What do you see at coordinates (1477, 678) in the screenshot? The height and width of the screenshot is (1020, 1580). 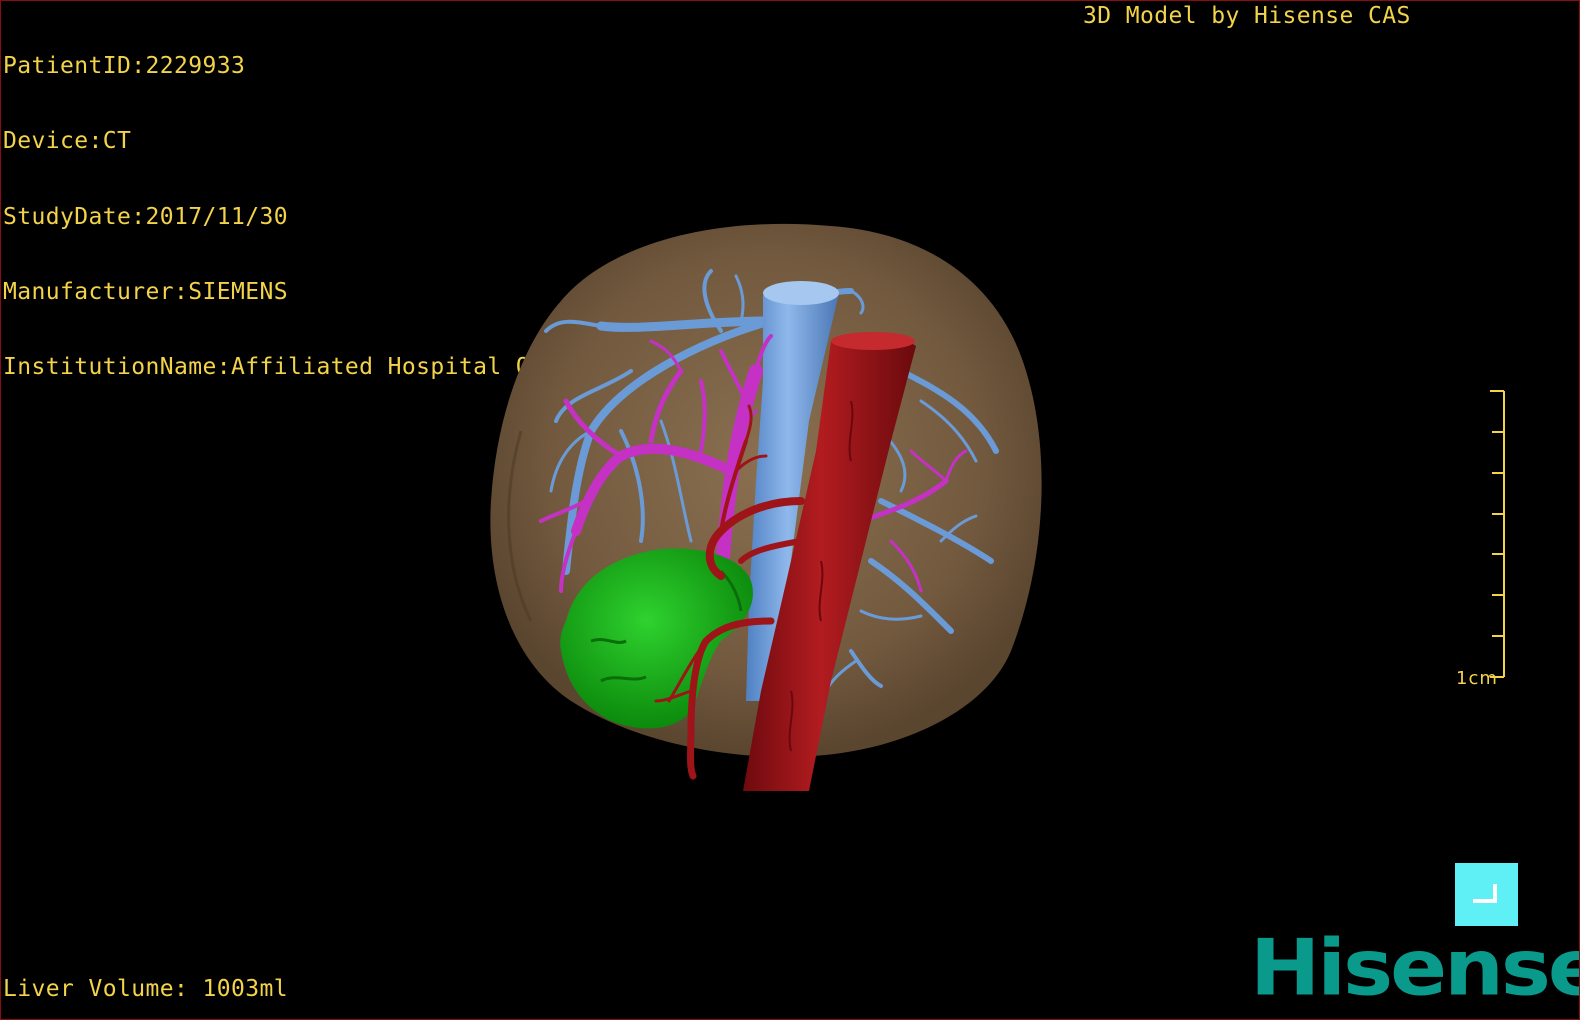 I see `scale-label: 1cm` at bounding box center [1477, 678].